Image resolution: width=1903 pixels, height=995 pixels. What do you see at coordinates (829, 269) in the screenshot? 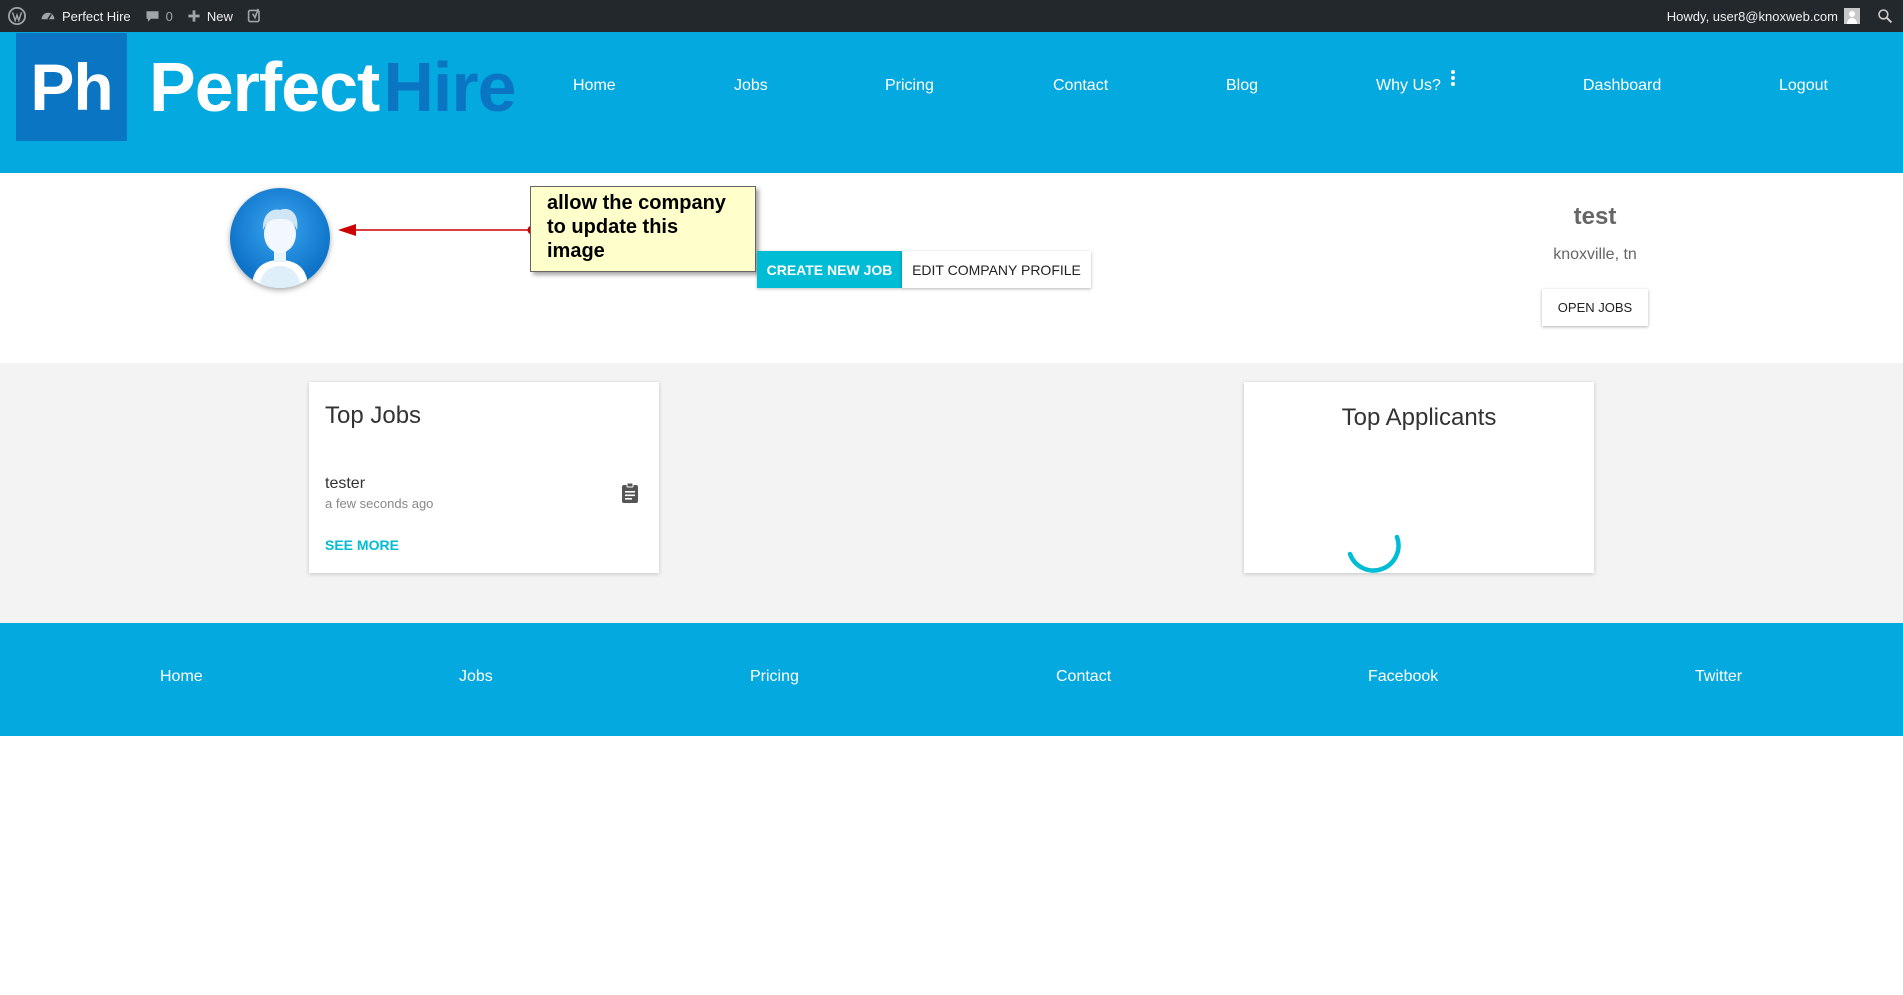
I see `create-new-job-button: CREATE NEW JOB` at bounding box center [829, 269].